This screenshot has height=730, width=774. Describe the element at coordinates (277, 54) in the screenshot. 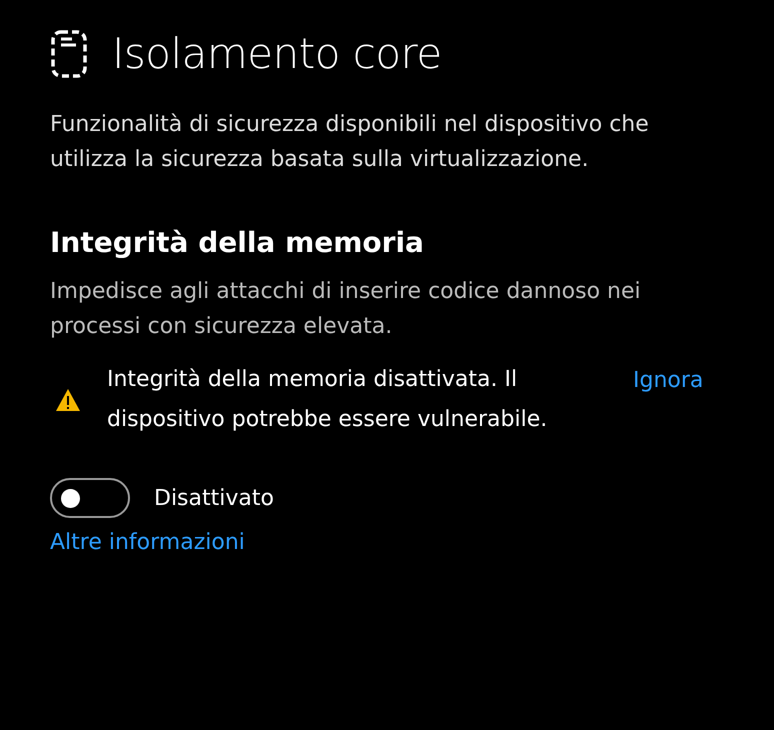

I see `page-title: Isolamento core` at that location.